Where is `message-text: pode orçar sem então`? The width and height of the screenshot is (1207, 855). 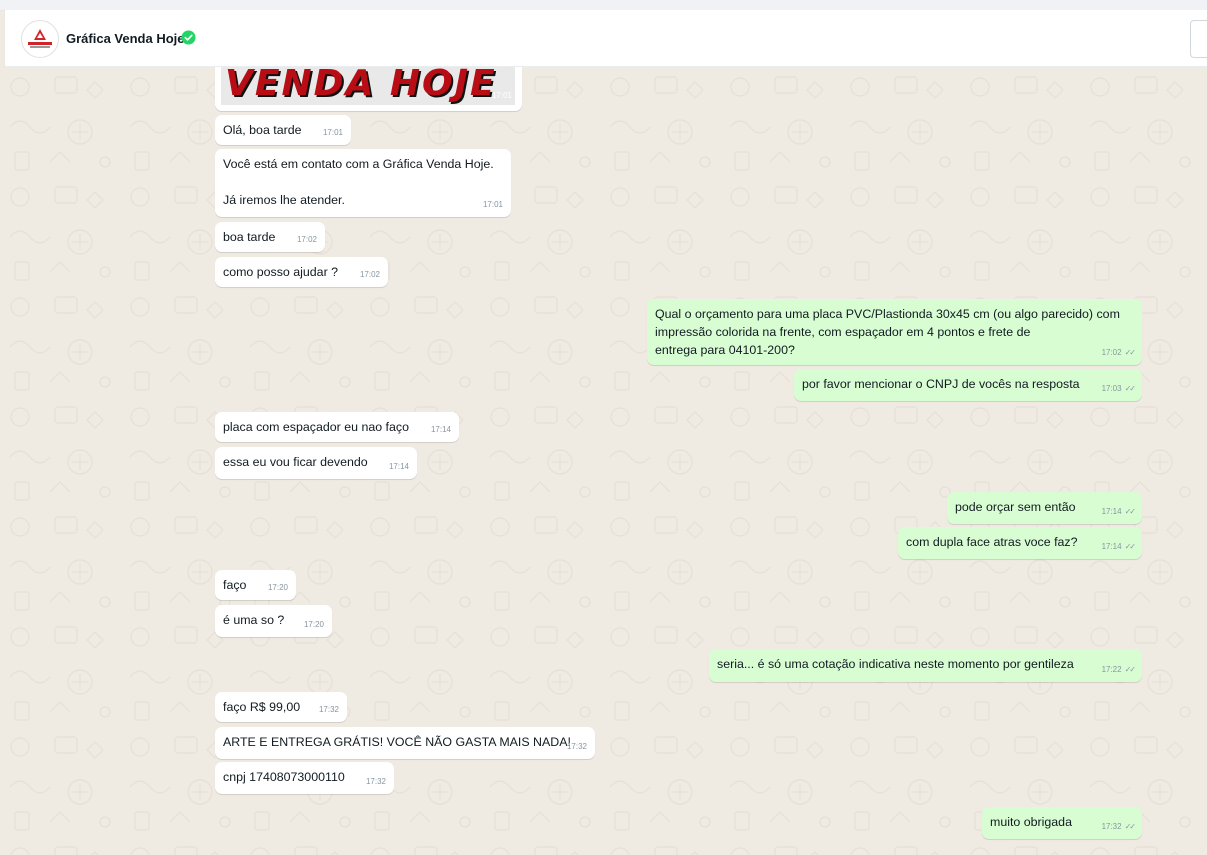 message-text: pode orçar sem então is located at coordinates (1015, 507).